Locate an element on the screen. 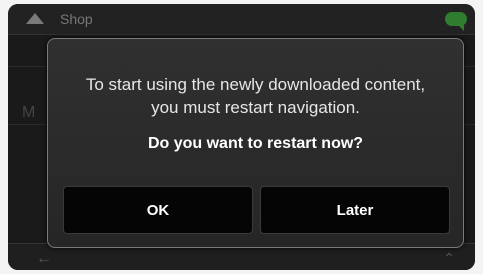  topbar-title: Shop is located at coordinates (76, 19).